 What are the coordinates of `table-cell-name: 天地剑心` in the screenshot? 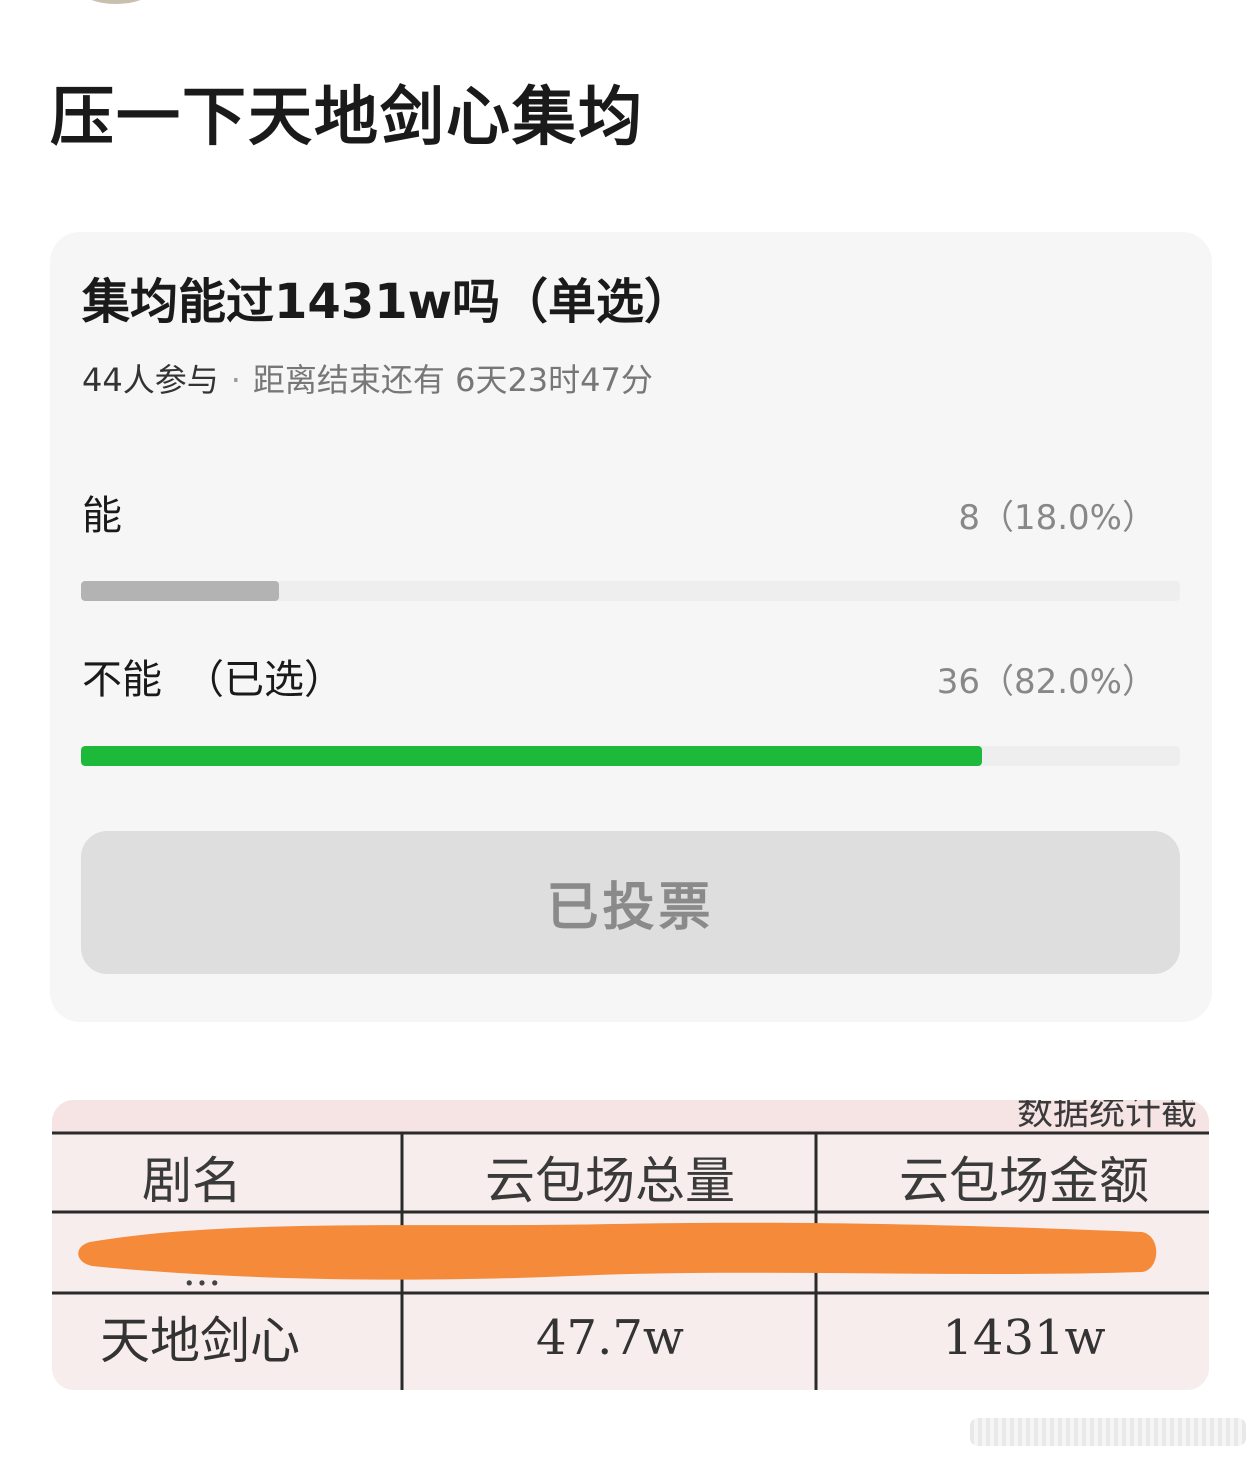 It's located at (200, 1341).